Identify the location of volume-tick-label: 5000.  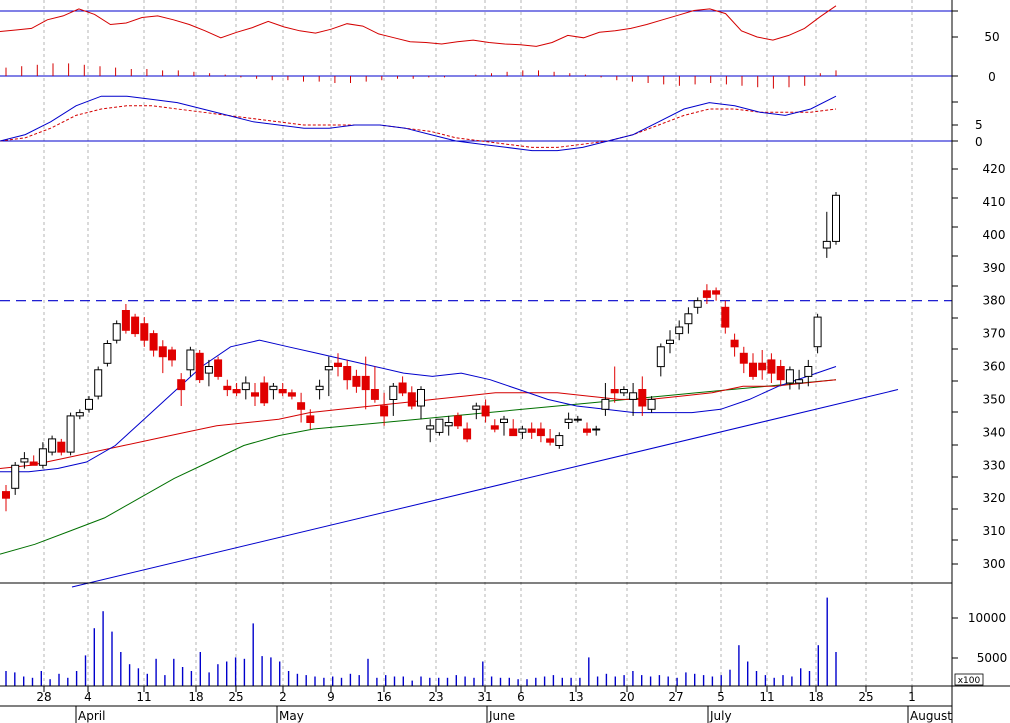
(992, 658).